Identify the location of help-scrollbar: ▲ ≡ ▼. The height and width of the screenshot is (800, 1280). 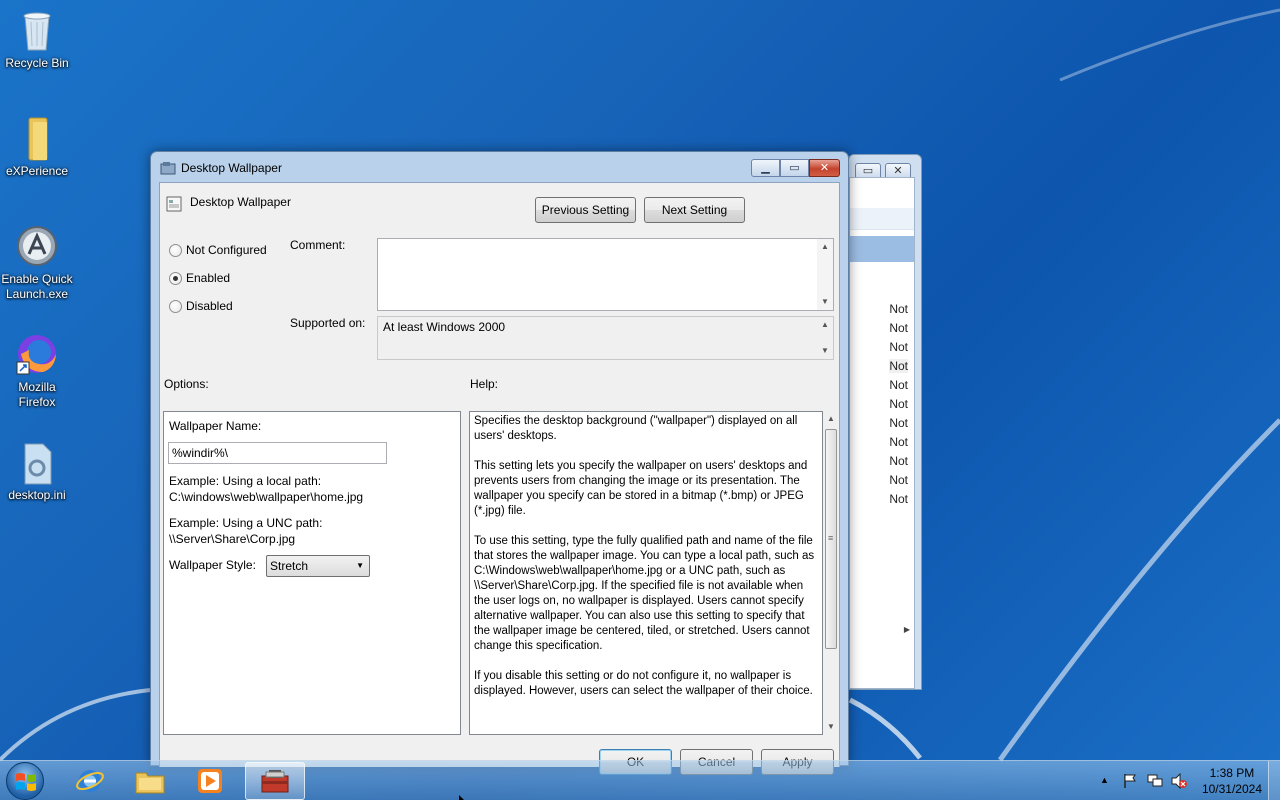
(831, 573).